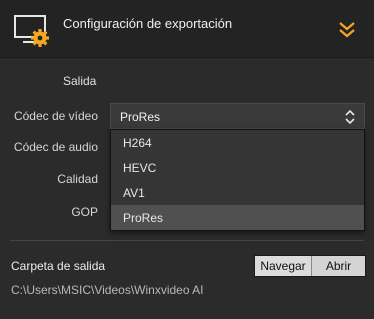 This screenshot has height=319, width=374. Describe the element at coordinates (55, 147) in the screenshot. I see `audio-codec-label: Códec de audio` at that location.